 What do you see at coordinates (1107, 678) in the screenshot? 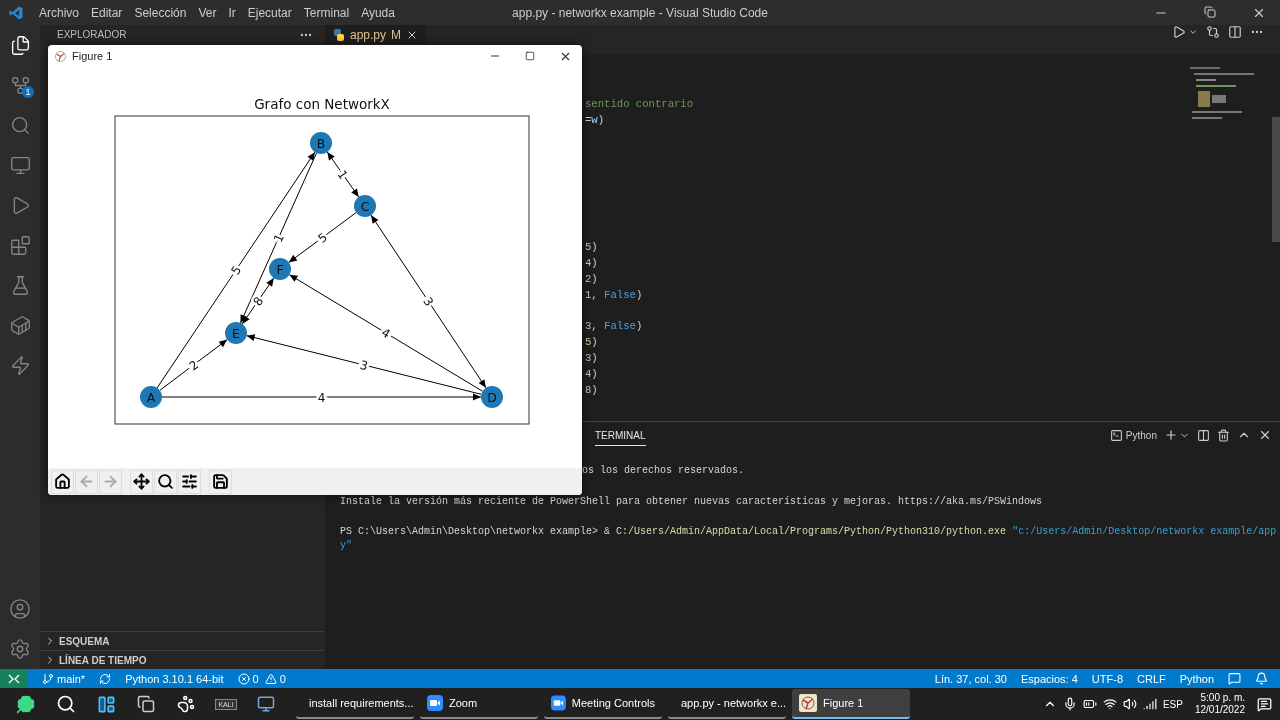
I see `status-item: UTF-8` at bounding box center [1107, 678].